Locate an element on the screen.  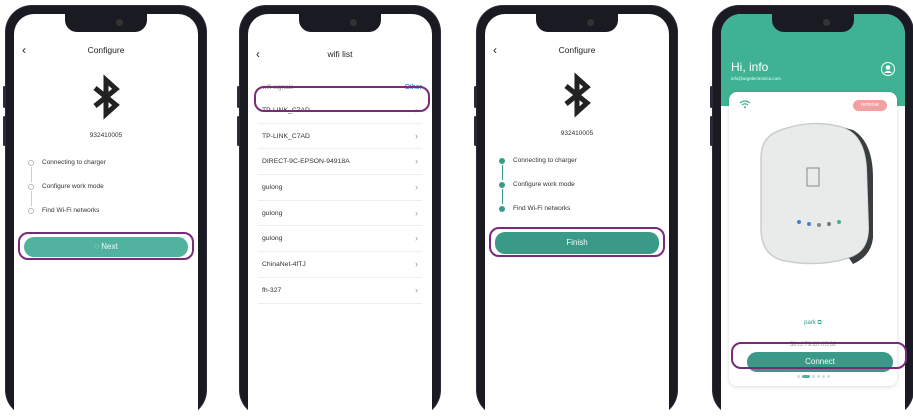
charger-image is located at coordinates (816, 193).